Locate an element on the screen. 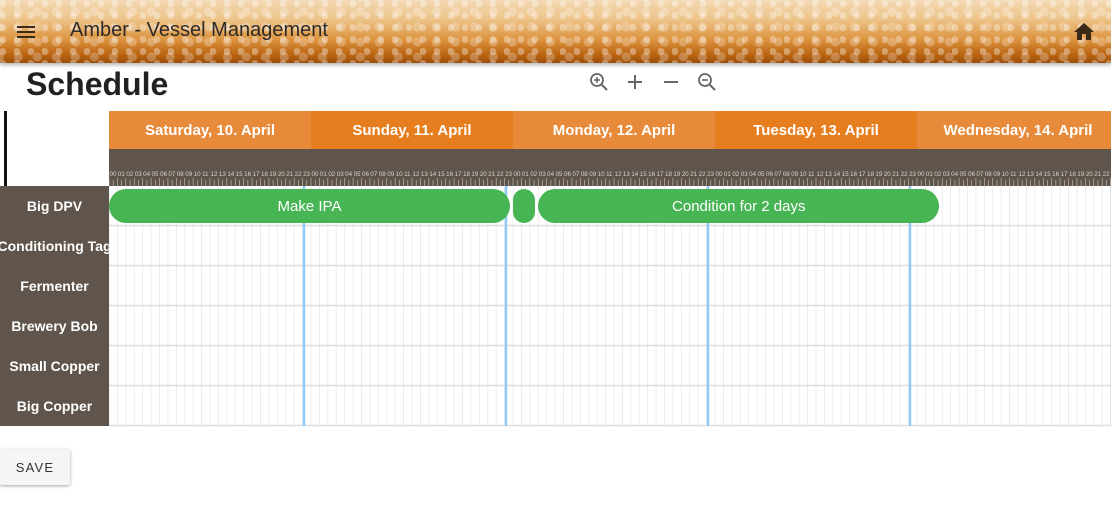  day-header-3: Monday, 12. April is located at coordinates (614, 130).